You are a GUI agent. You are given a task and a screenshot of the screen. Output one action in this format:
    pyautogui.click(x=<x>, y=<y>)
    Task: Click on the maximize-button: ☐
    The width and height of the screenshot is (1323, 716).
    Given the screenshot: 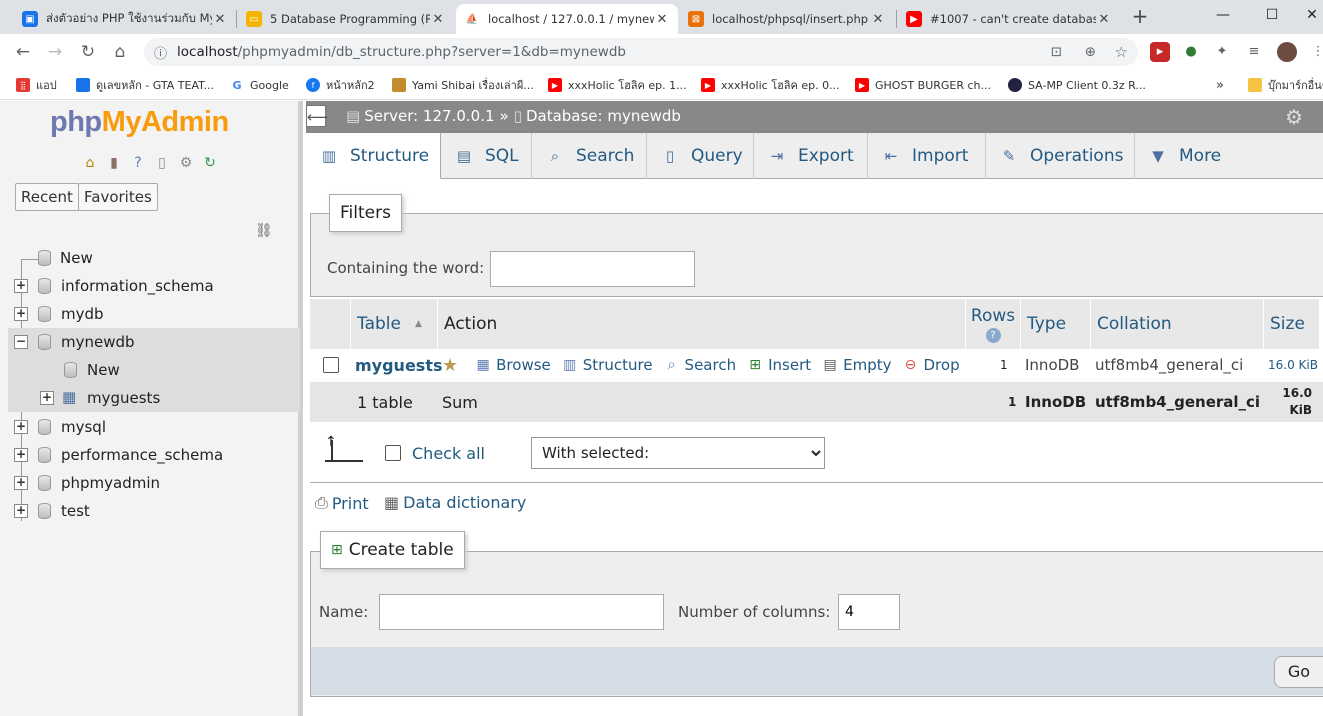 What is the action you would take?
    pyautogui.click(x=1272, y=15)
    